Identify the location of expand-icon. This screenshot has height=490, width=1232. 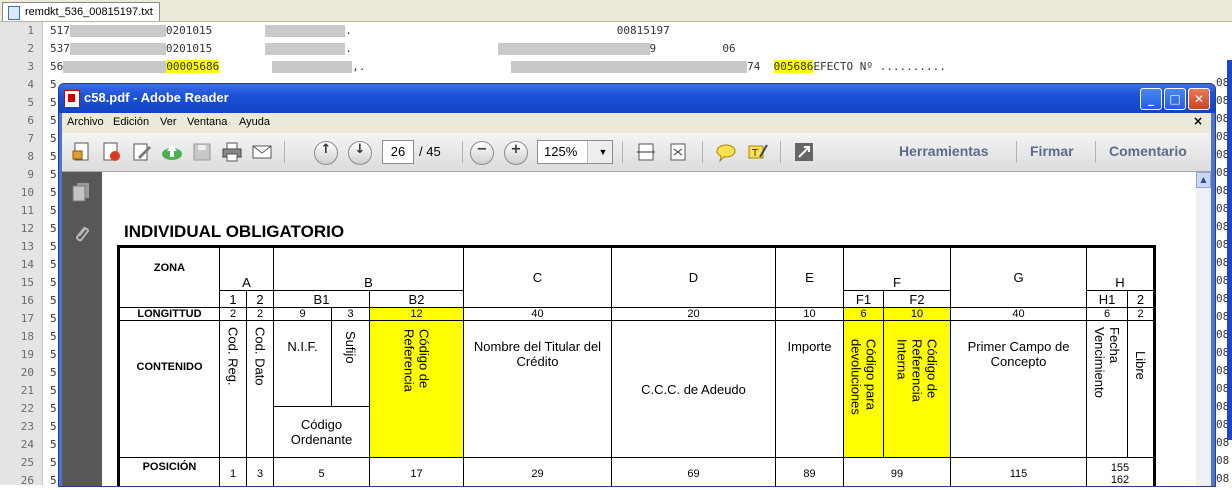
(804, 152).